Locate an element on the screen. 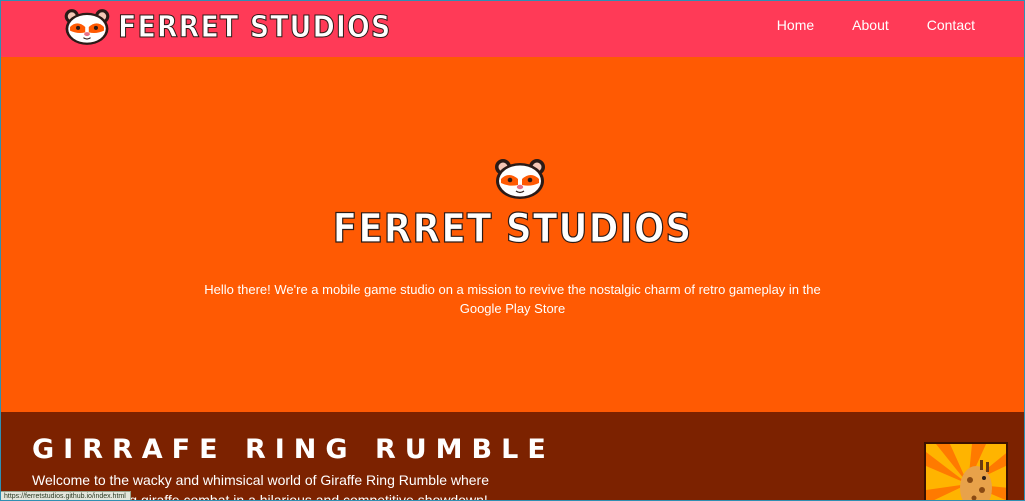 This screenshot has height=501, width=1025. nav-contact-link: Contact is located at coordinates (951, 25).